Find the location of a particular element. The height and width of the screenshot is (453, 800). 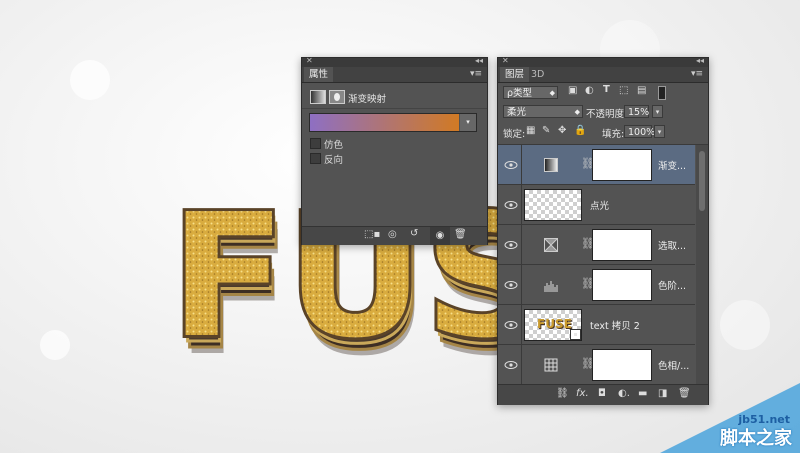

reverse-checkbox is located at coordinates (315, 158).